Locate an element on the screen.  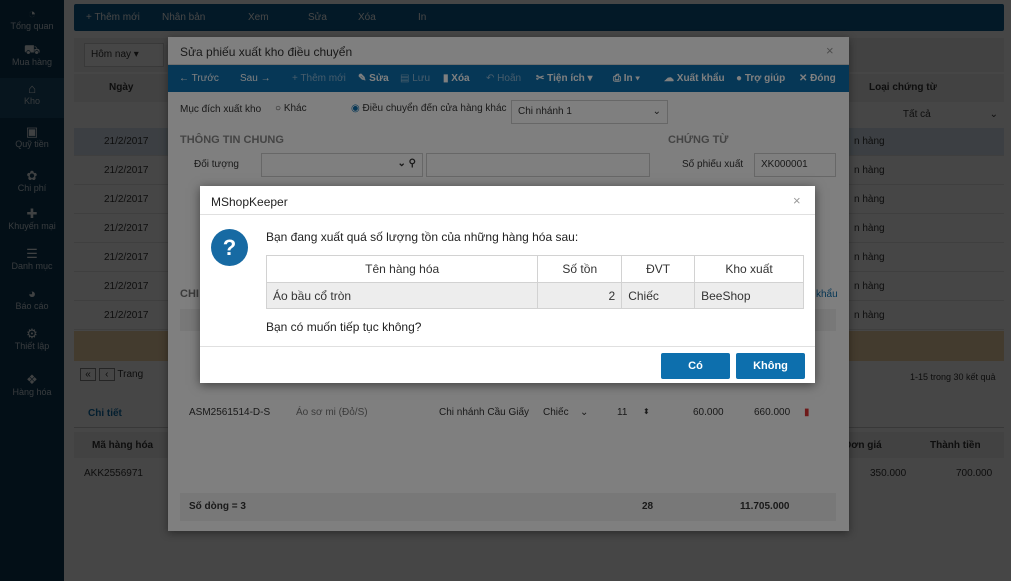
item-unit: Chiếc is located at coordinates (658, 295).